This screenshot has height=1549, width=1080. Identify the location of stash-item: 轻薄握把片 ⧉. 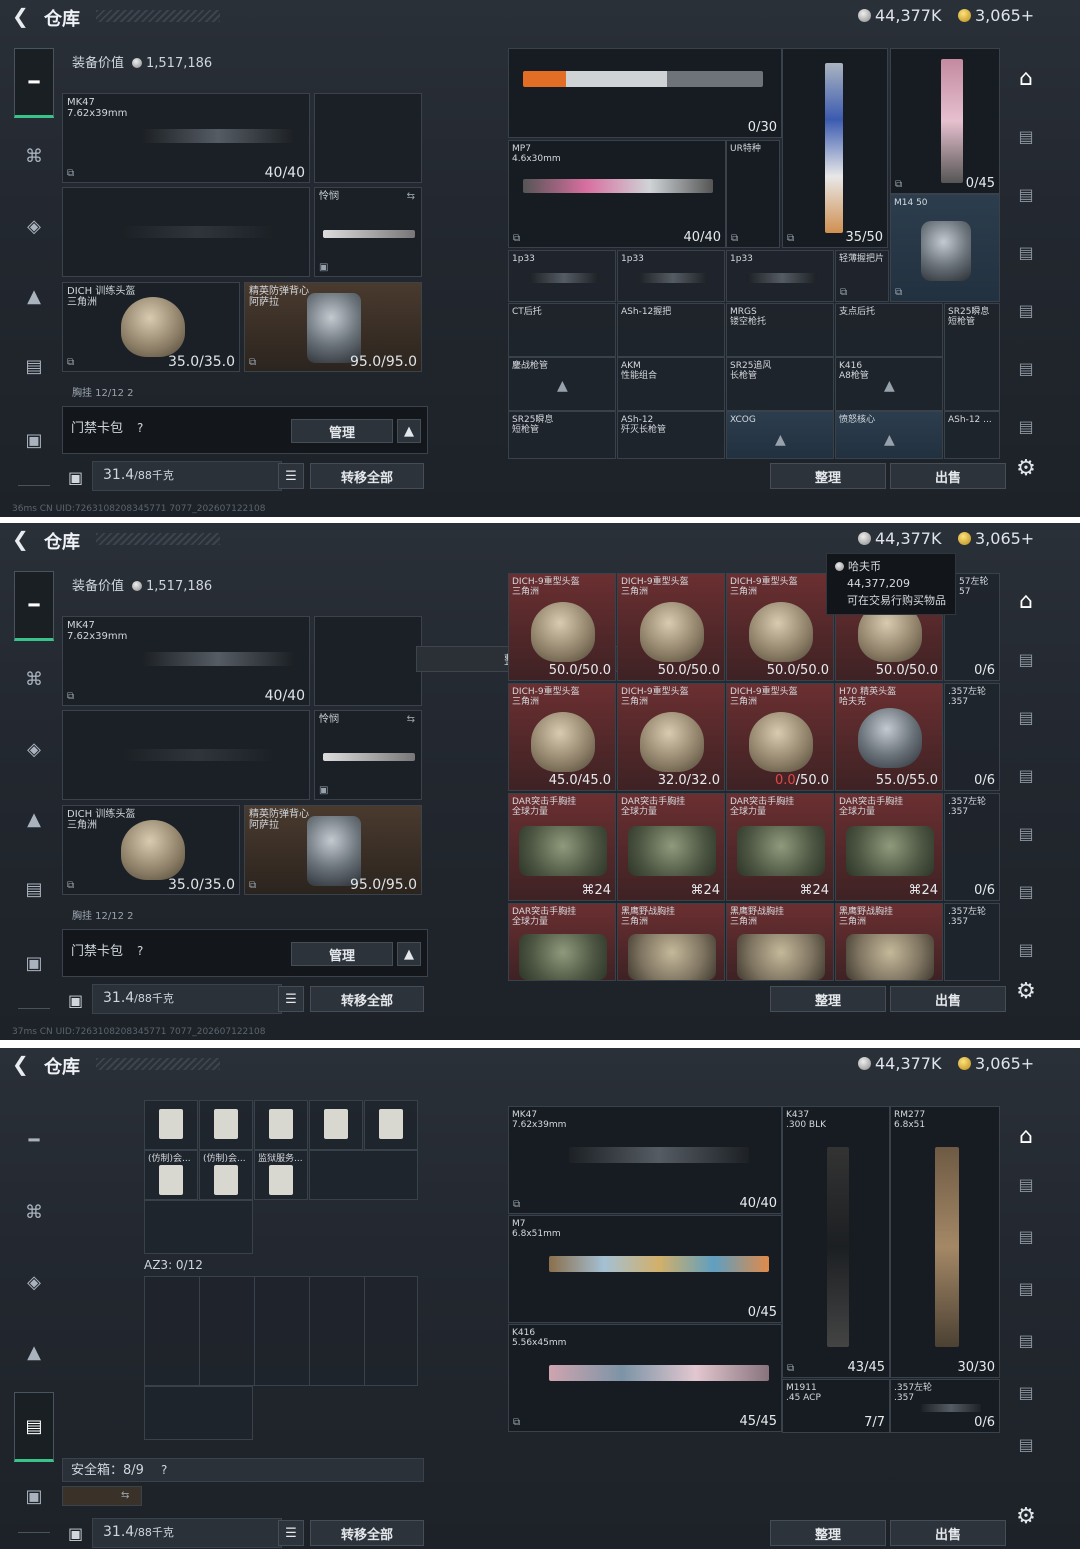
(862, 276).